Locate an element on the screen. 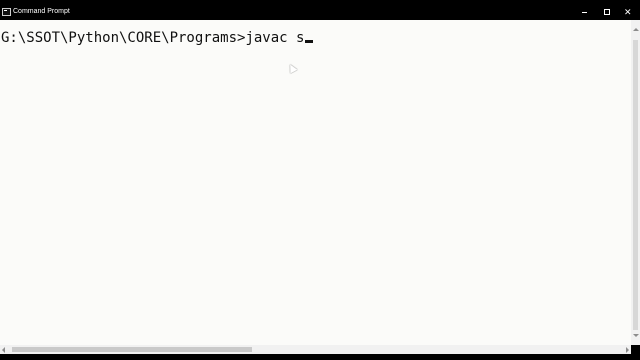 This screenshot has height=360, width=640. horizontal-scrollbar is located at coordinates (315, 349).